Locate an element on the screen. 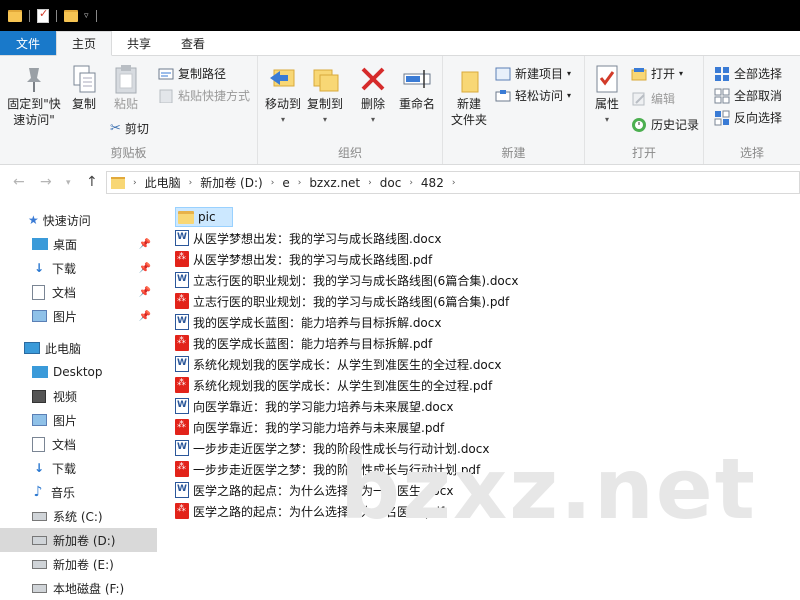  properties-icon is located at coordinates (43, 15).